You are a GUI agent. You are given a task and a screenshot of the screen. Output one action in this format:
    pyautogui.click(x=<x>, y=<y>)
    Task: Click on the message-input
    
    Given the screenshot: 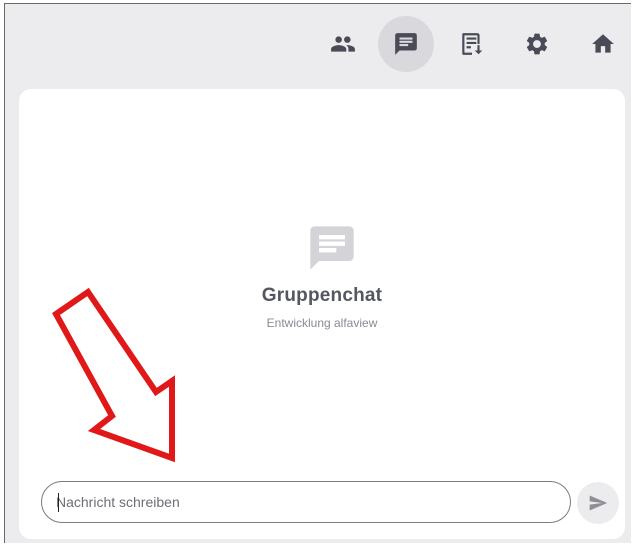 What is the action you would take?
    pyautogui.click(x=306, y=502)
    